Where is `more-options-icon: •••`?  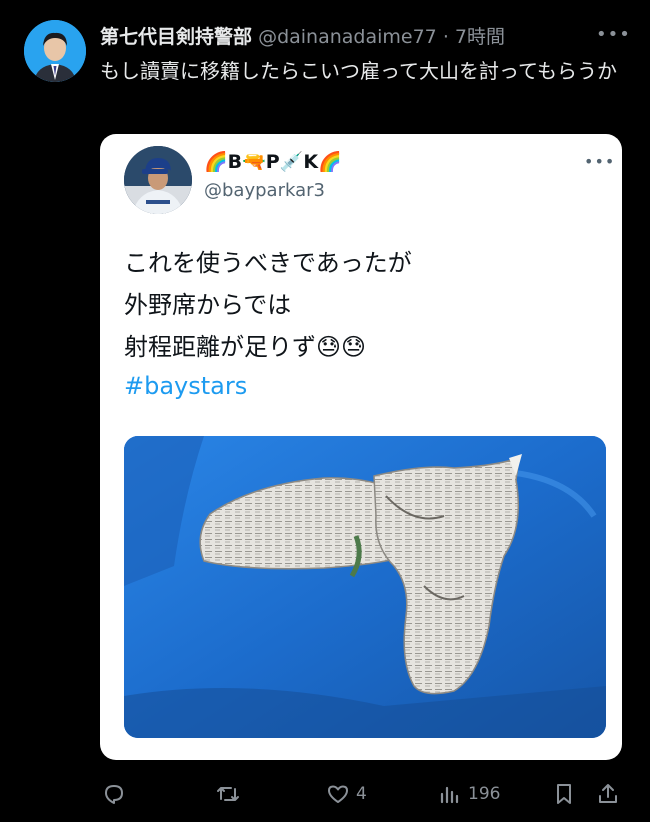
more-options-icon: ••• is located at coordinates (613, 34).